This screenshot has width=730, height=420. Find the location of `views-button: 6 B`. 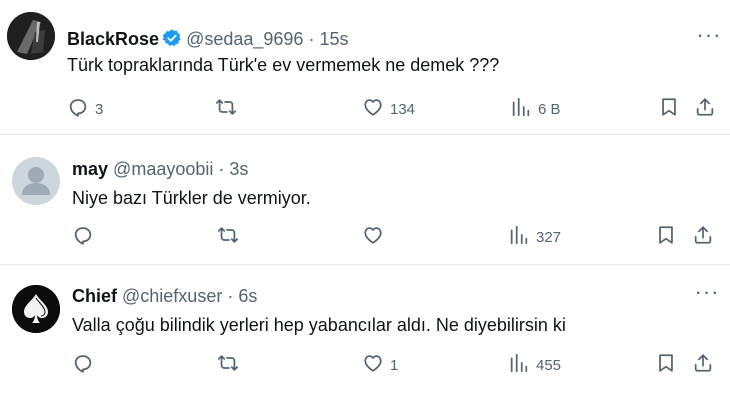

views-button: 6 B is located at coordinates (535, 109).